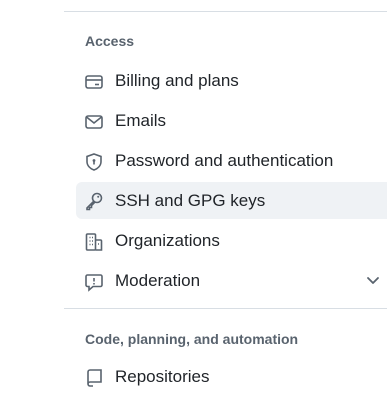 The height and width of the screenshot is (400, 387). I want to click on section-heading-code-planning-automation: Code, planning, and automation, so click(192, 339).